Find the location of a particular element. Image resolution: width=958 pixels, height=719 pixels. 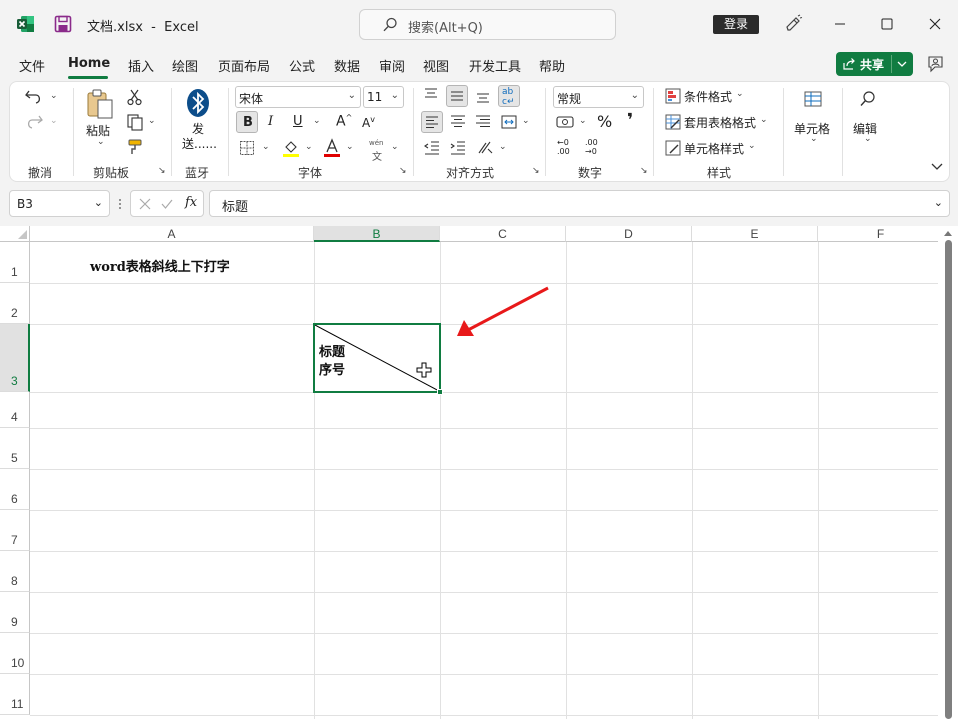

column-header-b: B is located at coordinates (377, 234).